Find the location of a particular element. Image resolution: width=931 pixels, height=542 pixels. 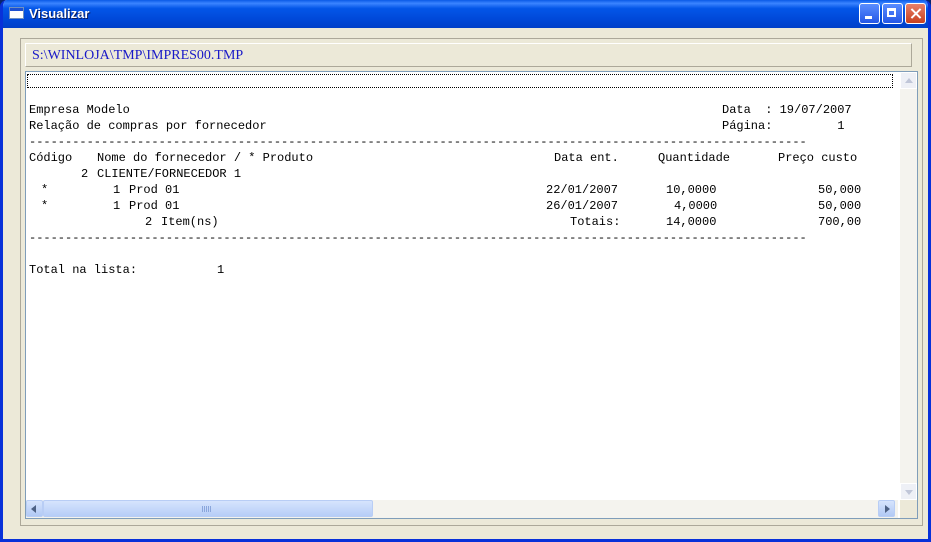

item-date: 26/01/2007 is located at coordinates (582, 206).